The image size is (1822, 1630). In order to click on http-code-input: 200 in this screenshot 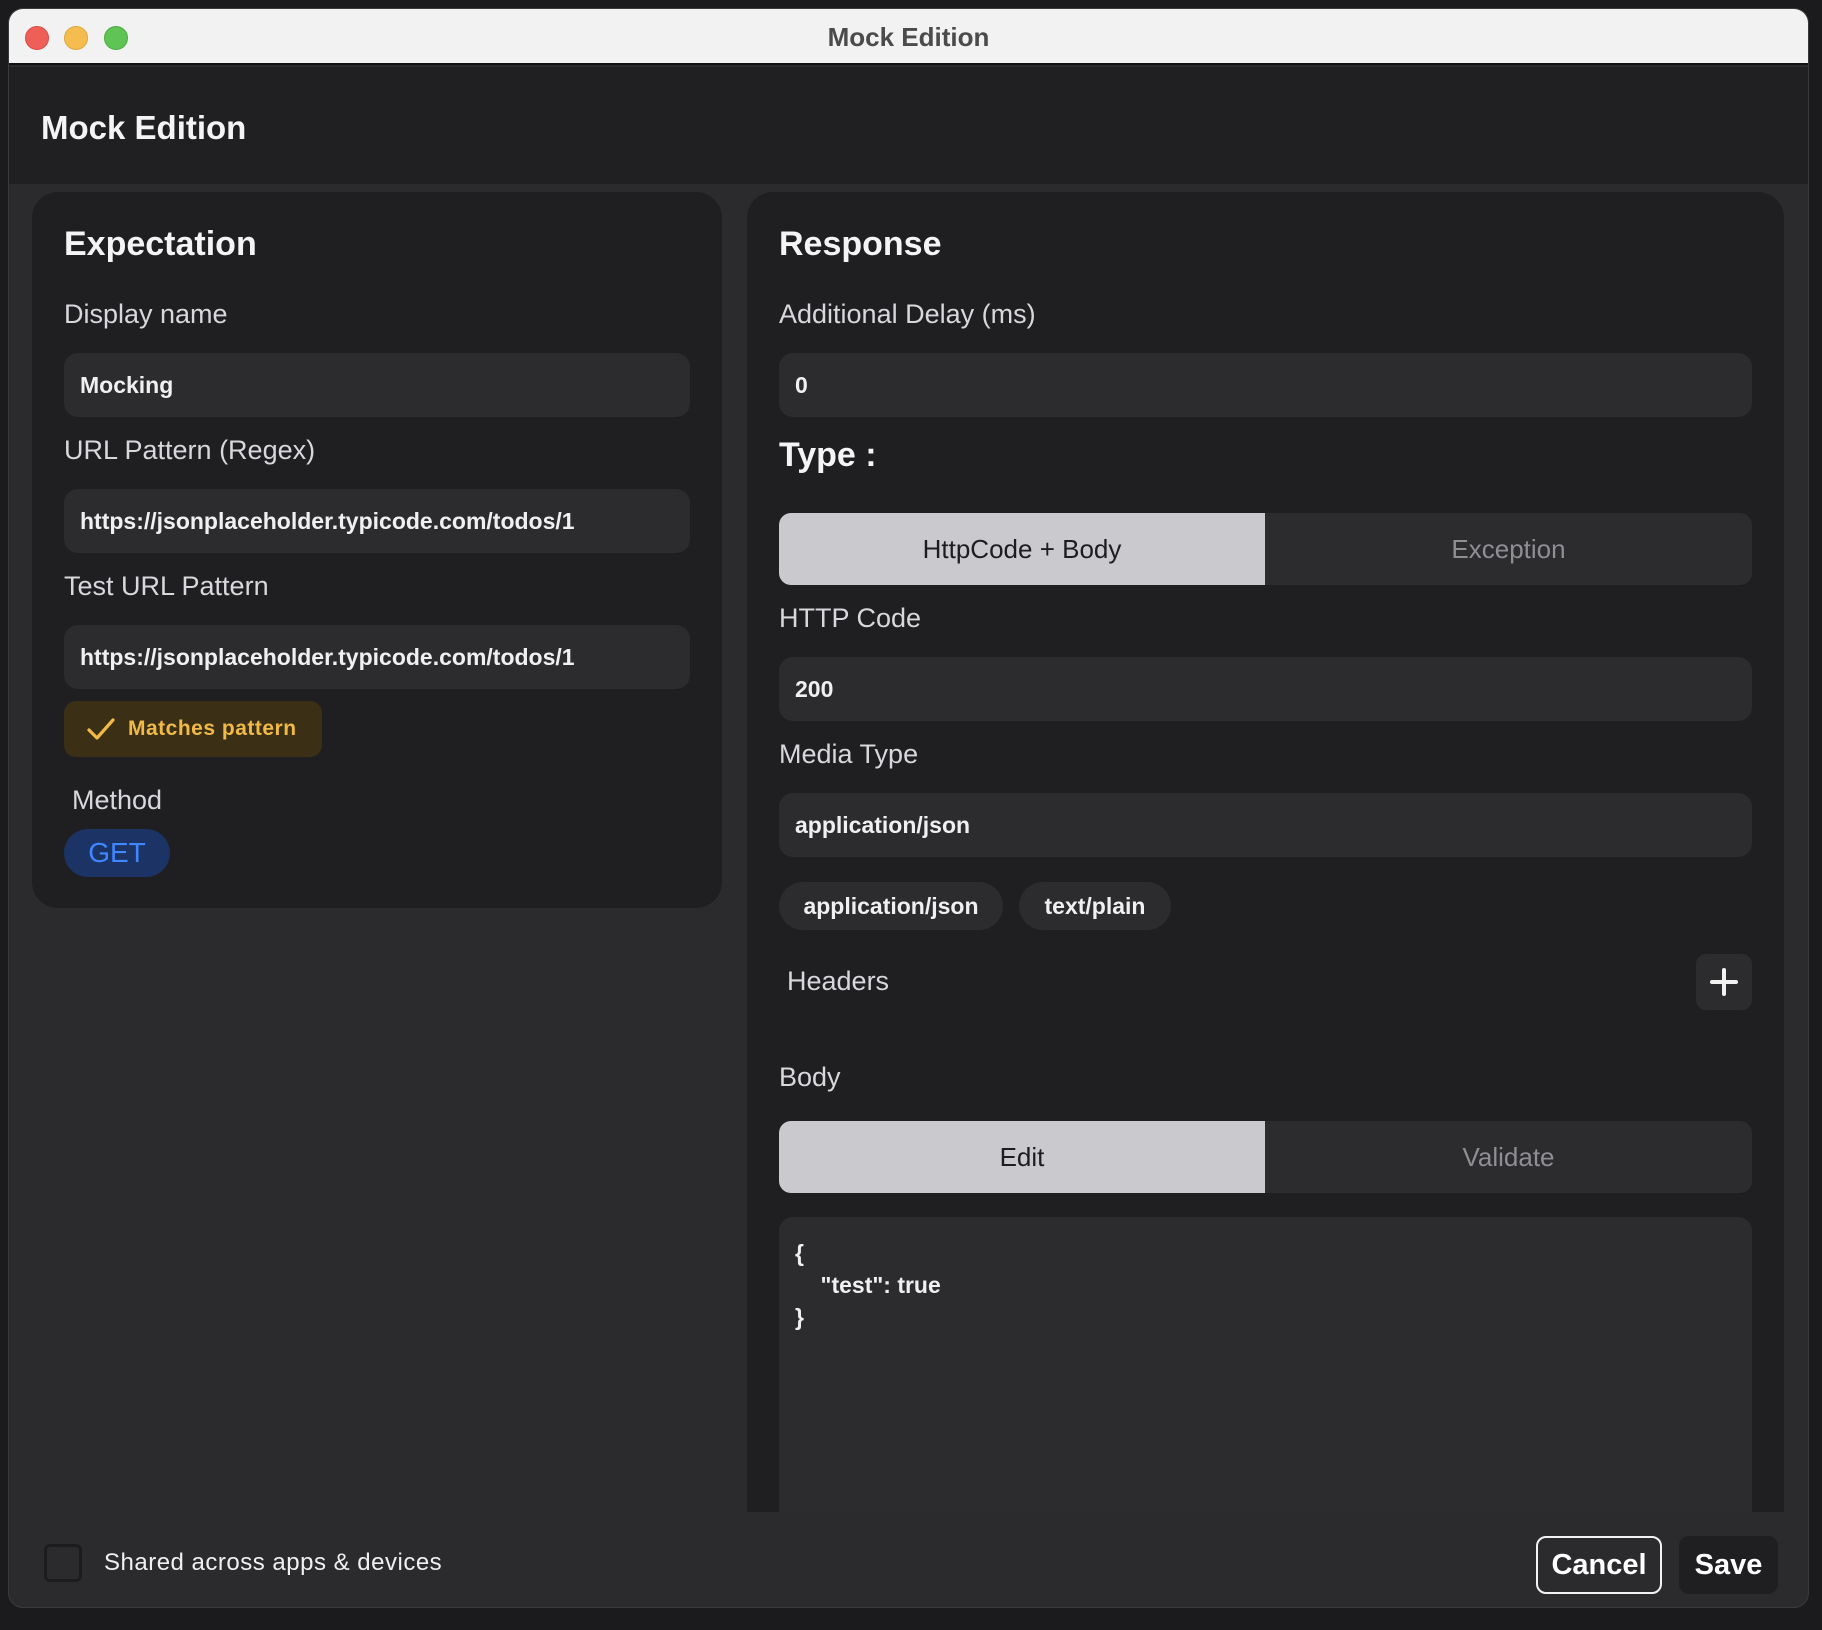, I will do `click(1265, 689)`.